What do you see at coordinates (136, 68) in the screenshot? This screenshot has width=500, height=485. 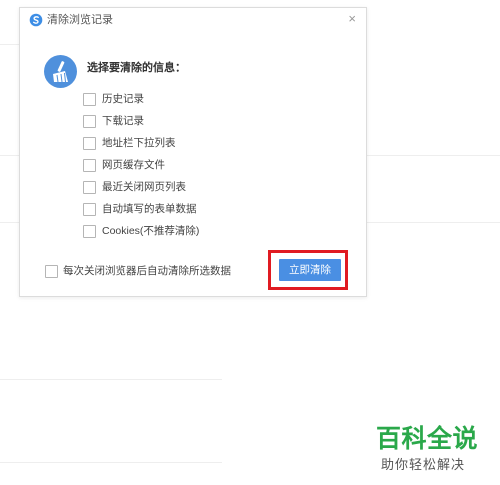 I see `clear-prompt: 选择要清除的信息：` at bounding box center [136, 68].